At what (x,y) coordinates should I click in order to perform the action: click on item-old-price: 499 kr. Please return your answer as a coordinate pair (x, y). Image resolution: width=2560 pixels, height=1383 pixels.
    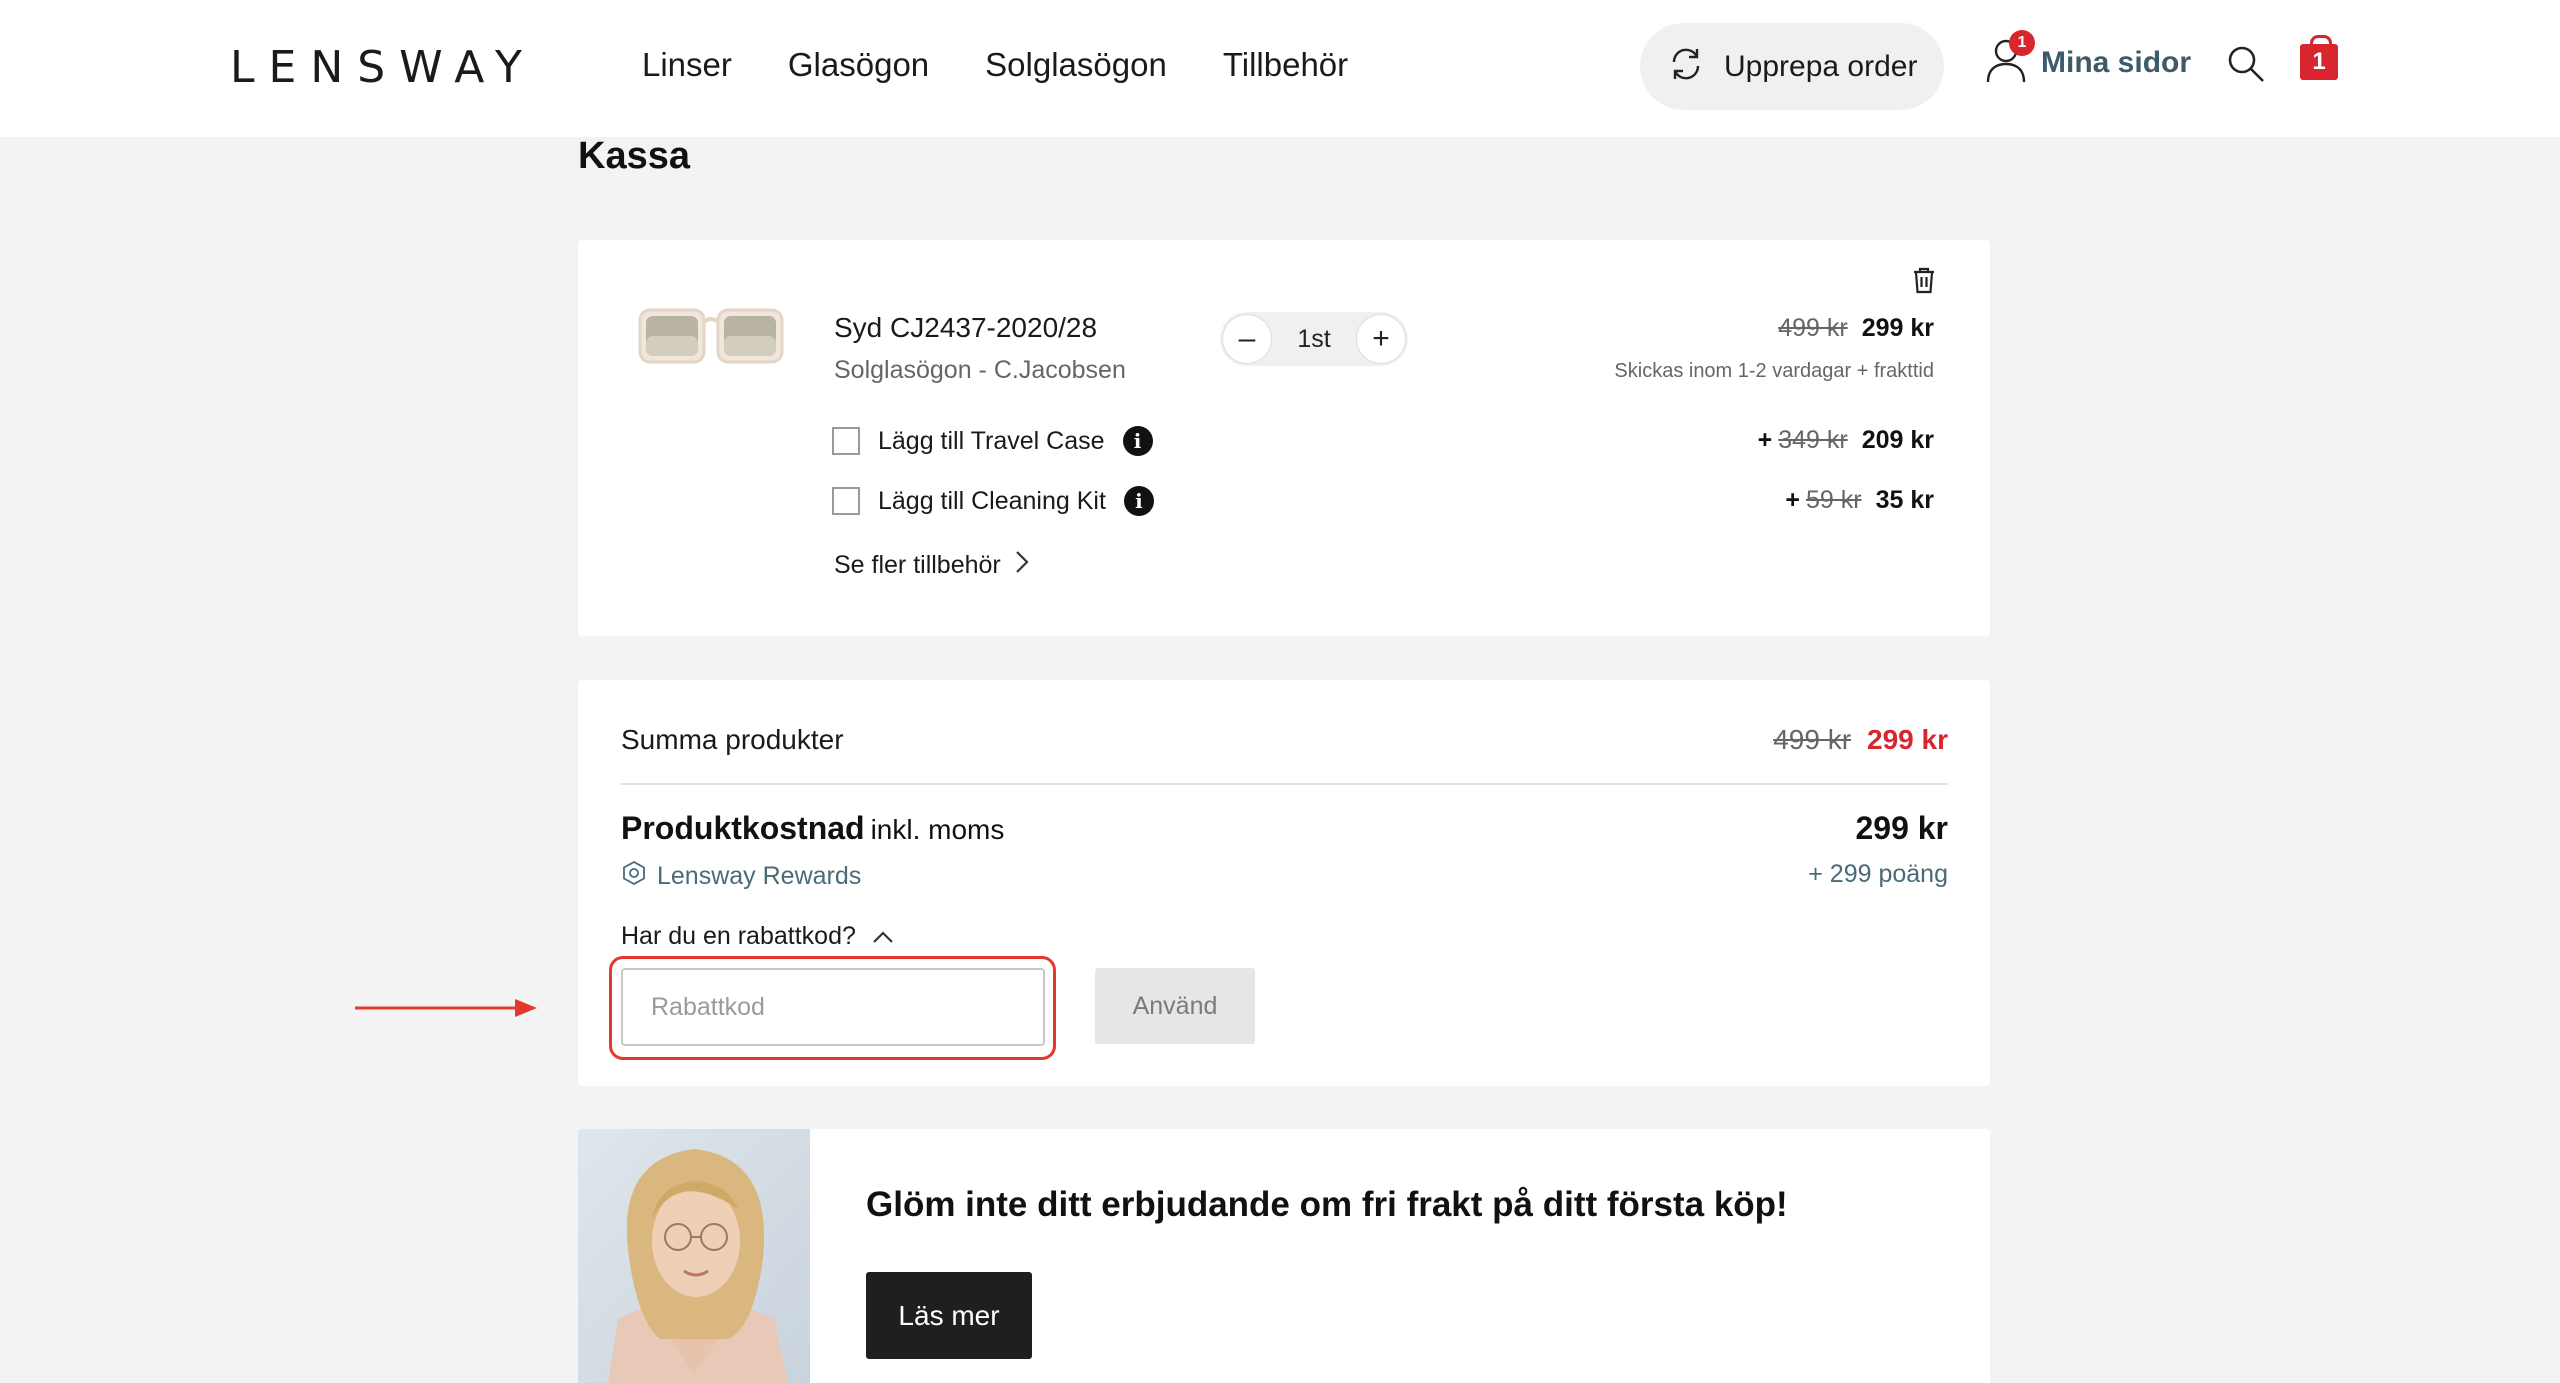
    Looking at the image, I should click on (1813, 328).